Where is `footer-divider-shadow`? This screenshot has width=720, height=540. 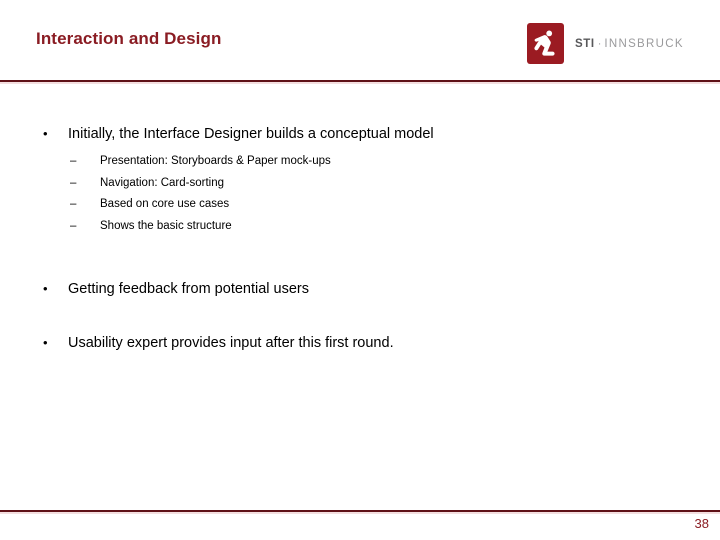 footer-divider-shadow is located at coordinates (360, 513).